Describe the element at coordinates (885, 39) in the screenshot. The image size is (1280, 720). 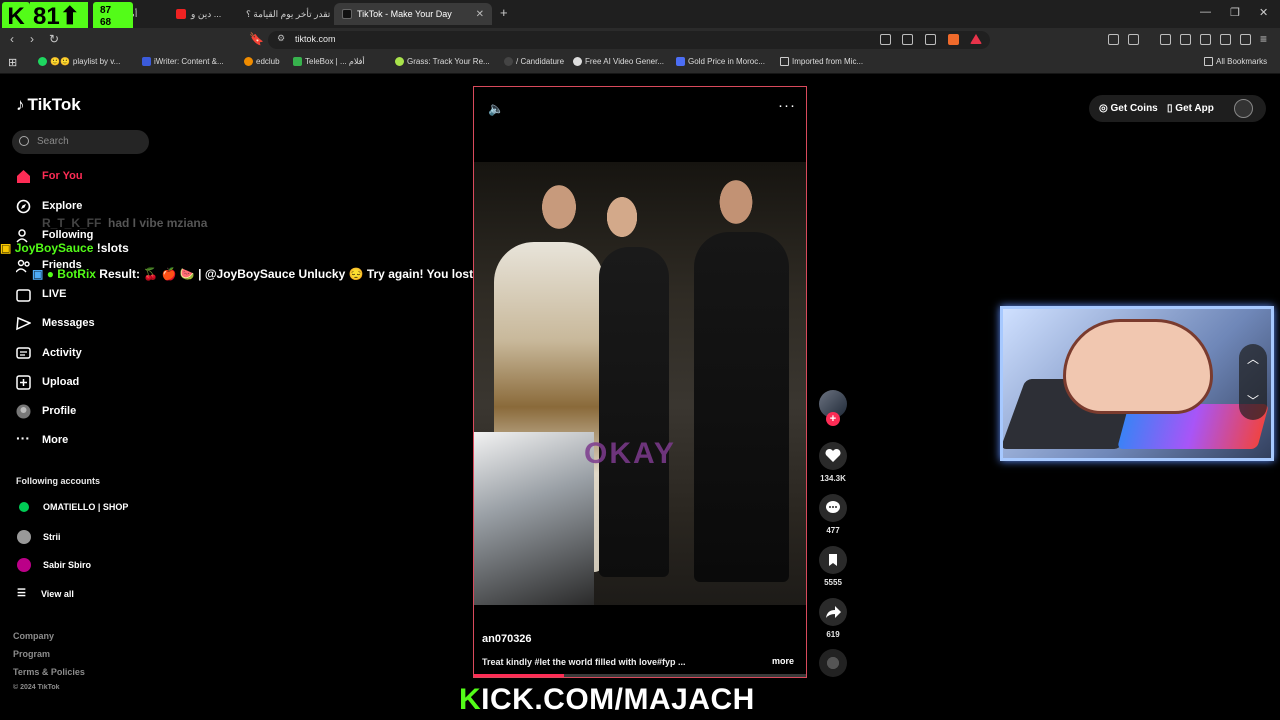
I see `extension-icon` at that location.